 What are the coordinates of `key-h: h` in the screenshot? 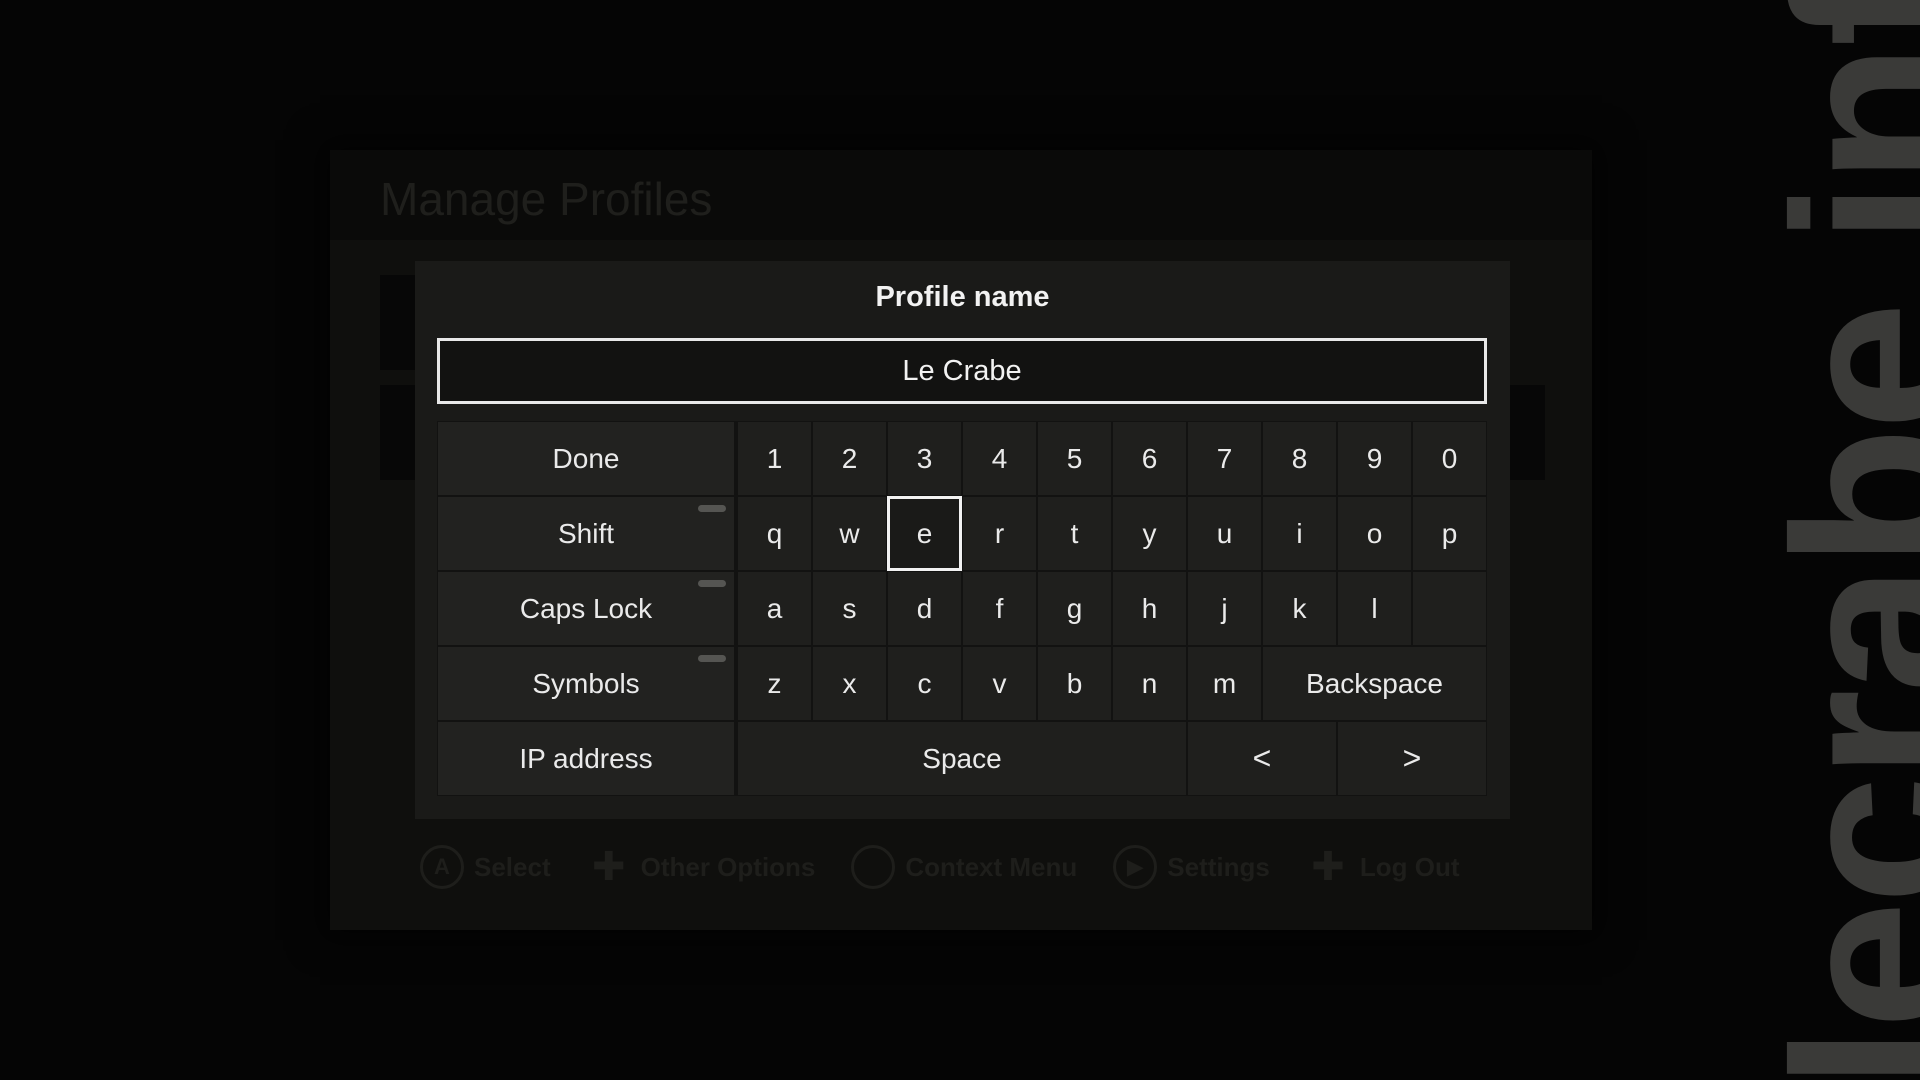 It's located at (1149, 608).